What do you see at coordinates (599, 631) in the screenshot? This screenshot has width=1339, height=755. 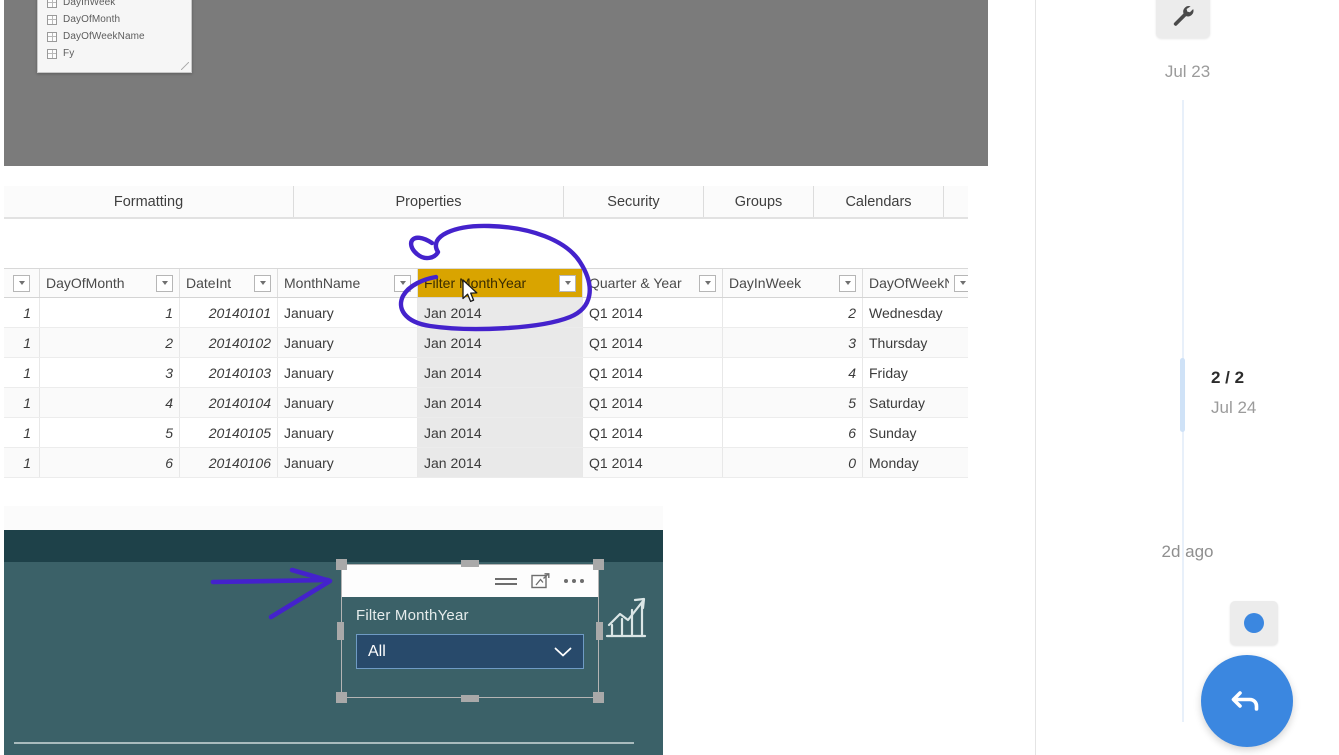 I see `resize-handle-right` at bounding box center [599, 631].